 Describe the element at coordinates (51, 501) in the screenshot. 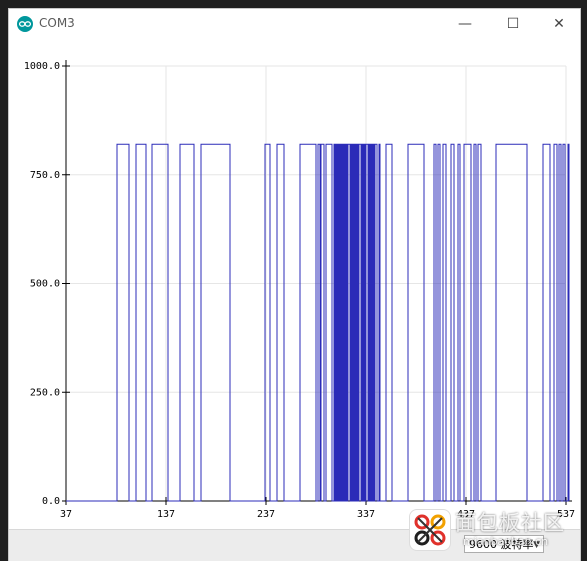

I see `y-tick-label-0: 0.0` at that location.